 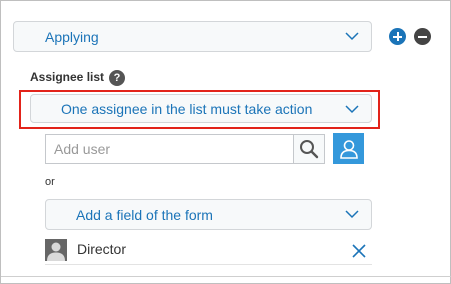 I want to click on search-icon, so click(x=309, y=149).